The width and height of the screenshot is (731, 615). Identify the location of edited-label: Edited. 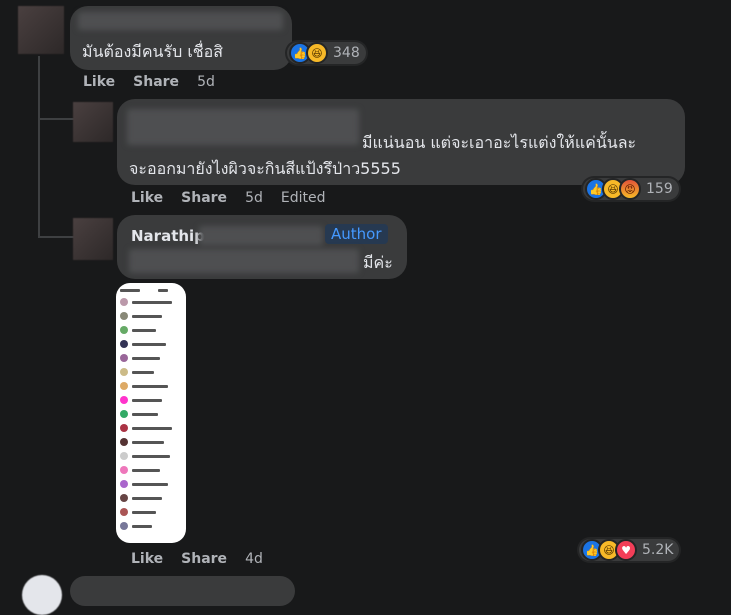
(303, 198).